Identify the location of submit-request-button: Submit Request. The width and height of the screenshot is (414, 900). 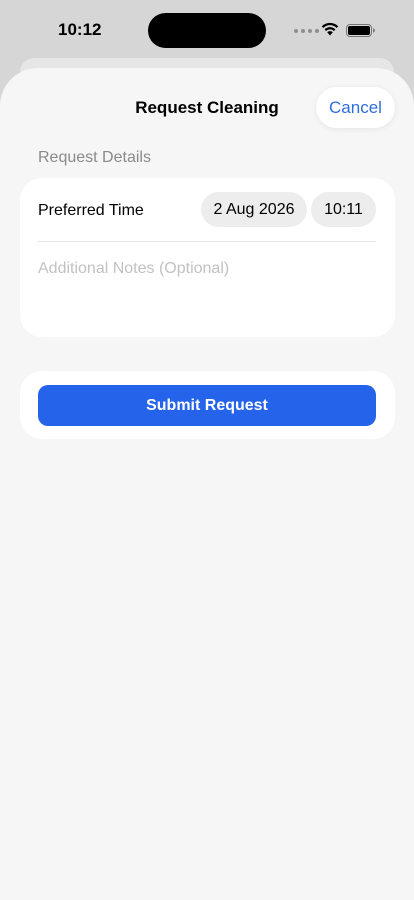
(207, 405).